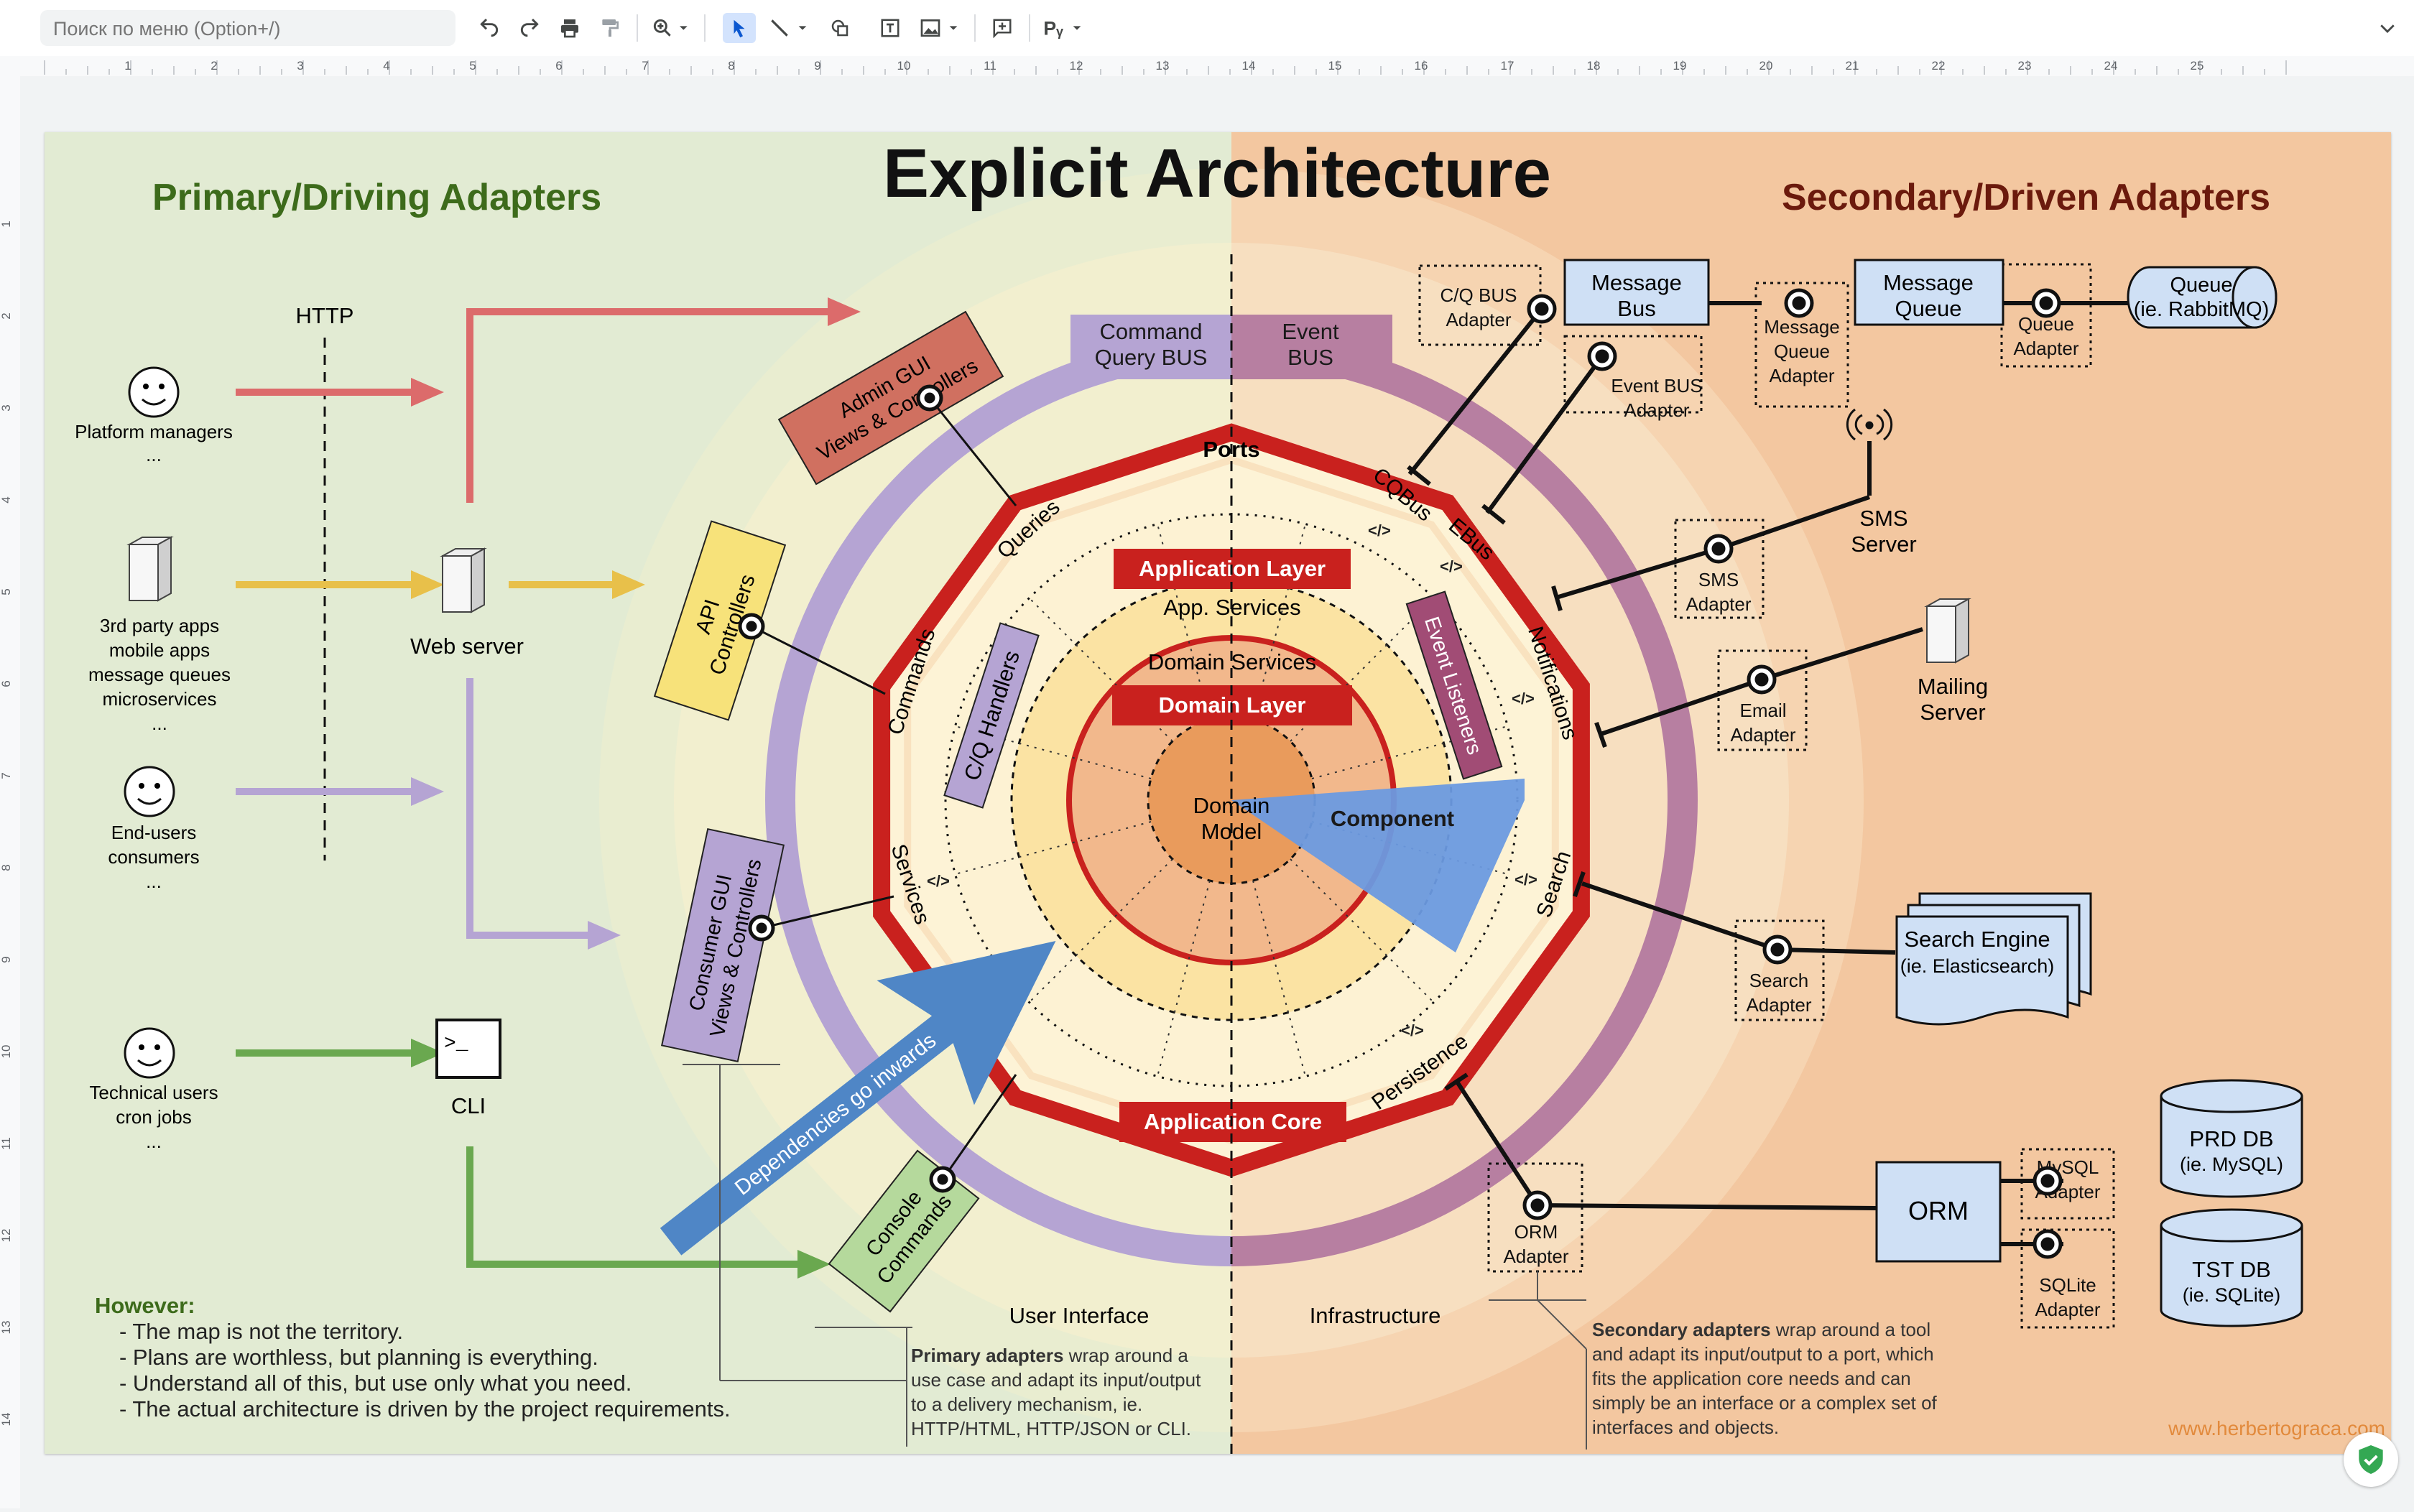 This screenshot has width=2414, height=1512. What do you see at coordinates (1064, 28) in the screenshot?
I see `spellcheck-icon: Pᵧ` at bounding box center [1064, 28].